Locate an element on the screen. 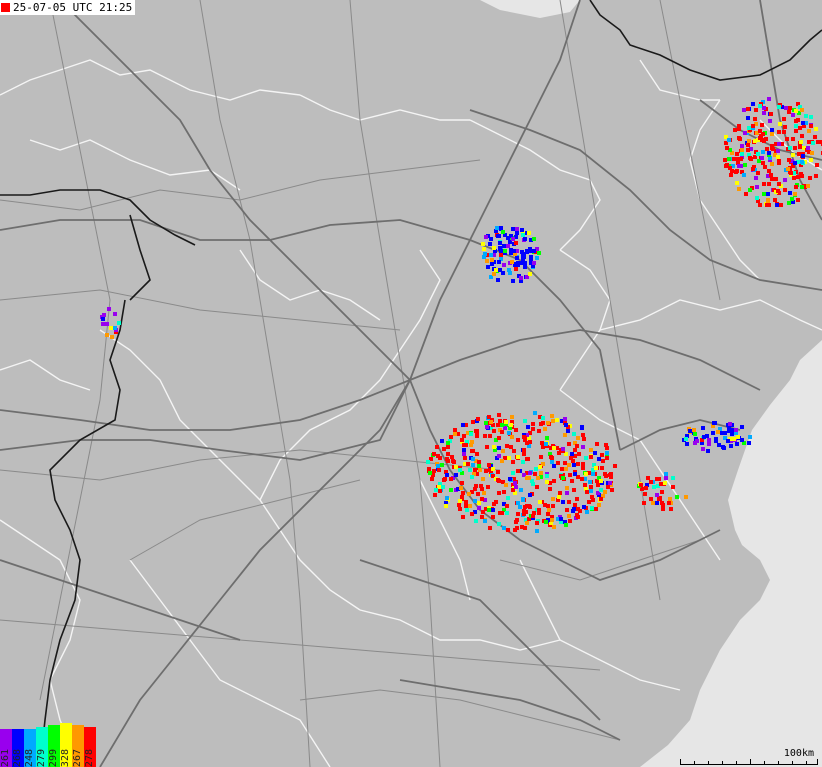  legend-item-label: 261 is located at coordinates (5, 757).